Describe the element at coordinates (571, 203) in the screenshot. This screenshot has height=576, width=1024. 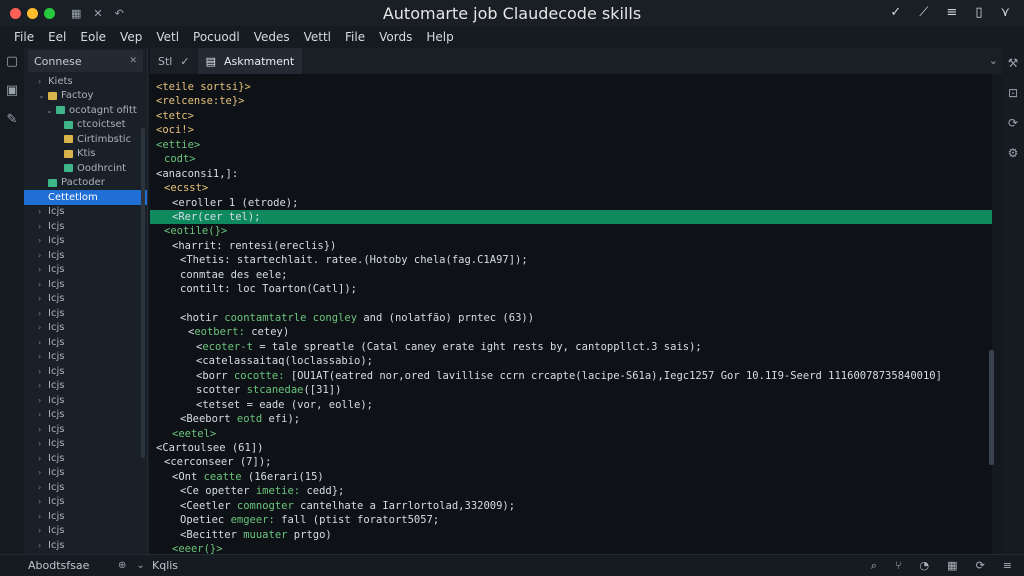
I see `code-line: <eroller 1 (etrode);` at that location.